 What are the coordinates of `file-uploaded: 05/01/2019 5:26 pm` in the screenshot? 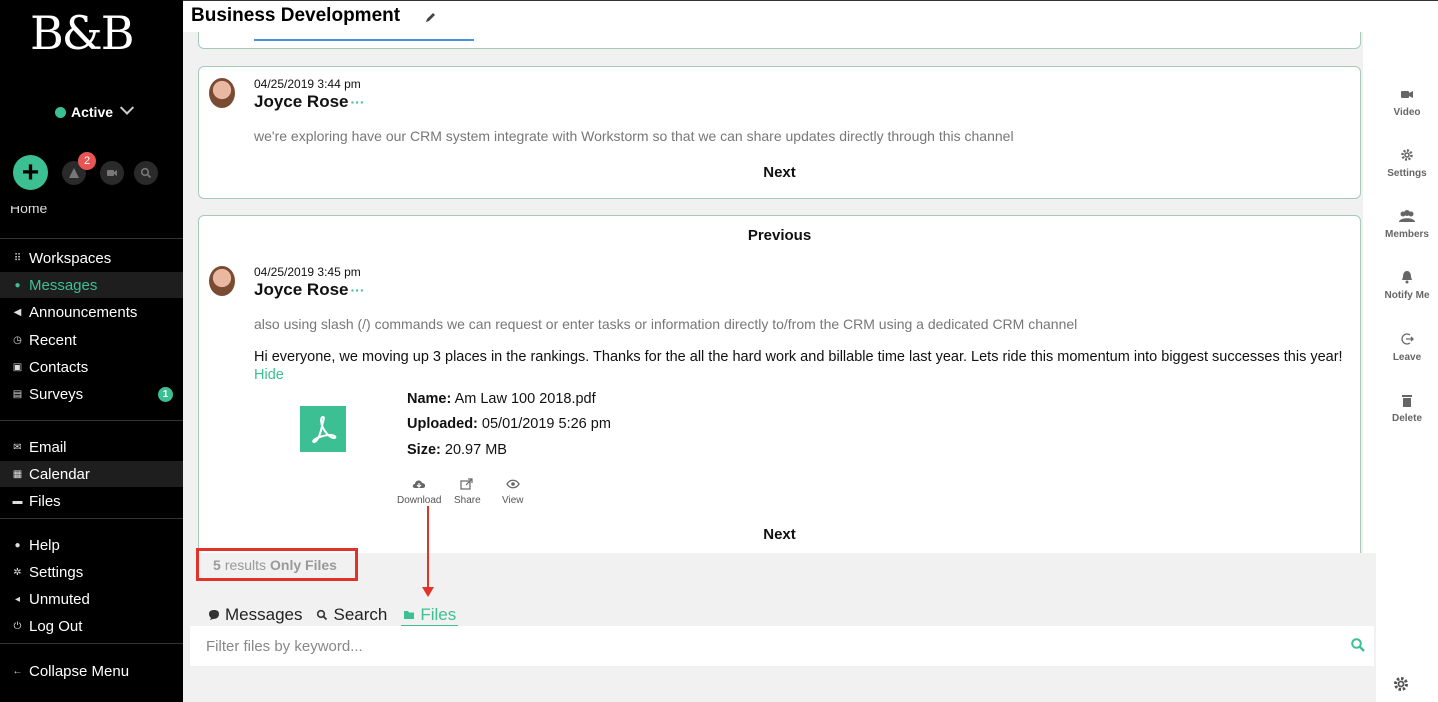 It's located at (546, 424).